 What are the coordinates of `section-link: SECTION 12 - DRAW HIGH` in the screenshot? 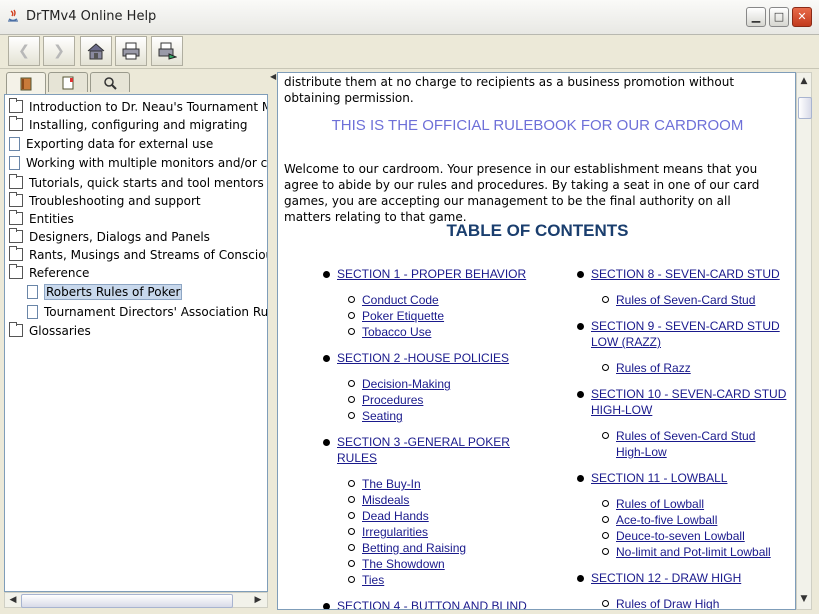 It's located at (666, 578).